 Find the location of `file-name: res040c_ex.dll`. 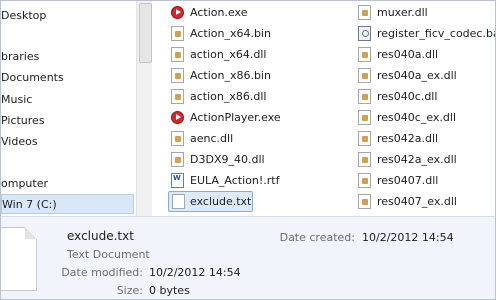

file-name: res040c_ex.dll is located at coordinates (416, 117).